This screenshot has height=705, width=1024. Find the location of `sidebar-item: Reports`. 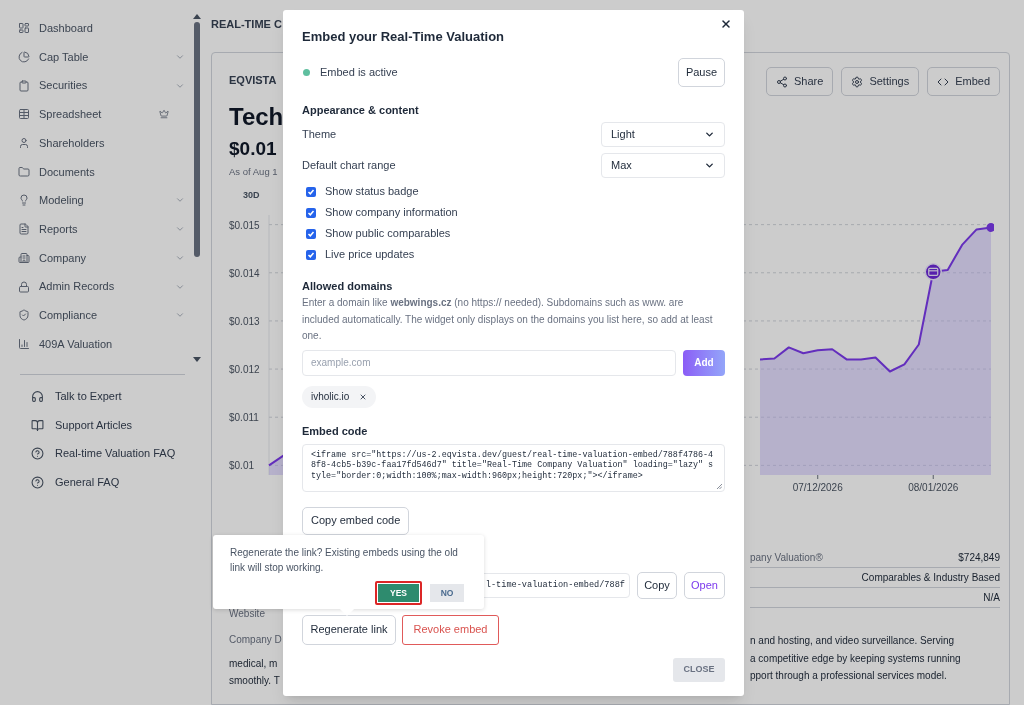

sidebar-item: Reports is located at coordinates (96, 229).